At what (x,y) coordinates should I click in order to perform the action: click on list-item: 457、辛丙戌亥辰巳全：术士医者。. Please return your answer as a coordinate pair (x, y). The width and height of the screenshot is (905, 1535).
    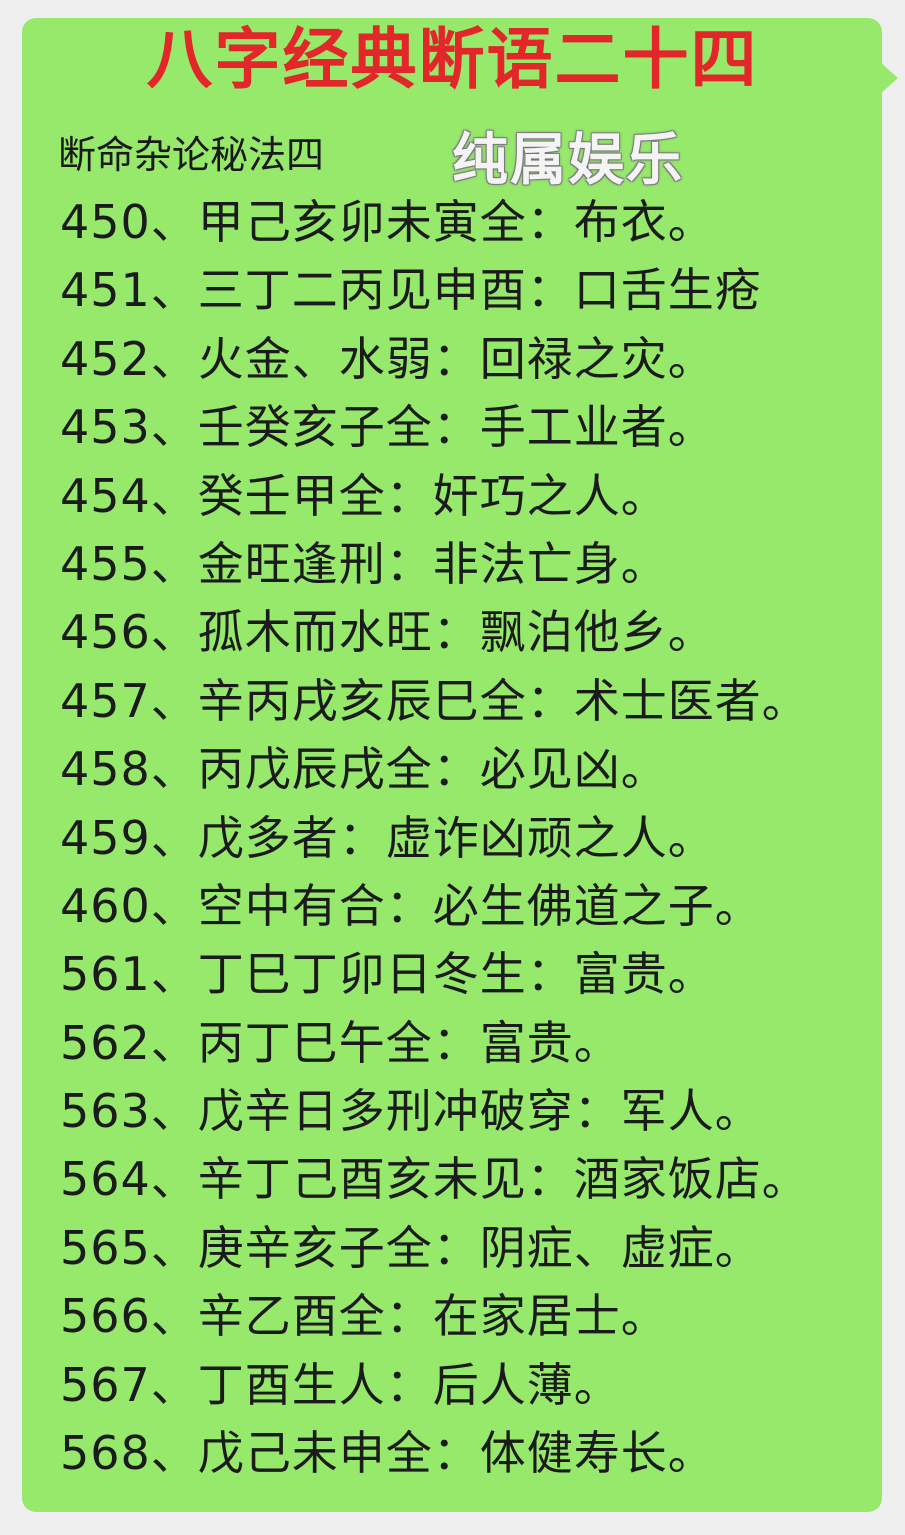
    Looking at the image, I should click on (434, 700).